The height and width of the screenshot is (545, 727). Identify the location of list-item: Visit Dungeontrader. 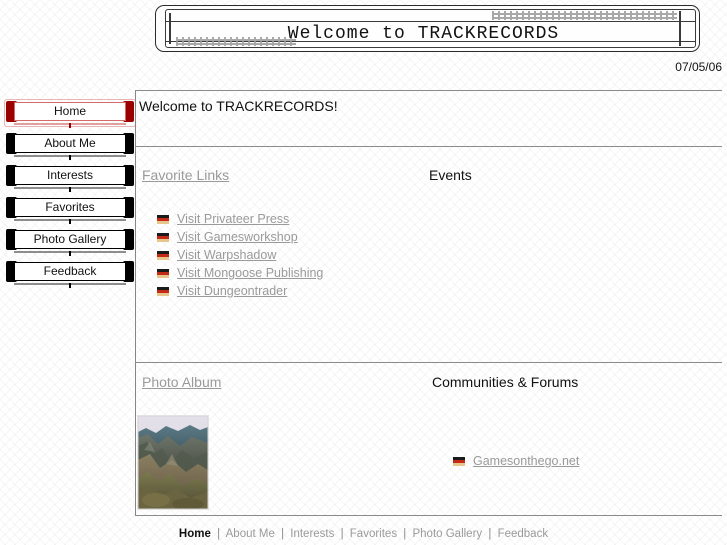
(240, 291).